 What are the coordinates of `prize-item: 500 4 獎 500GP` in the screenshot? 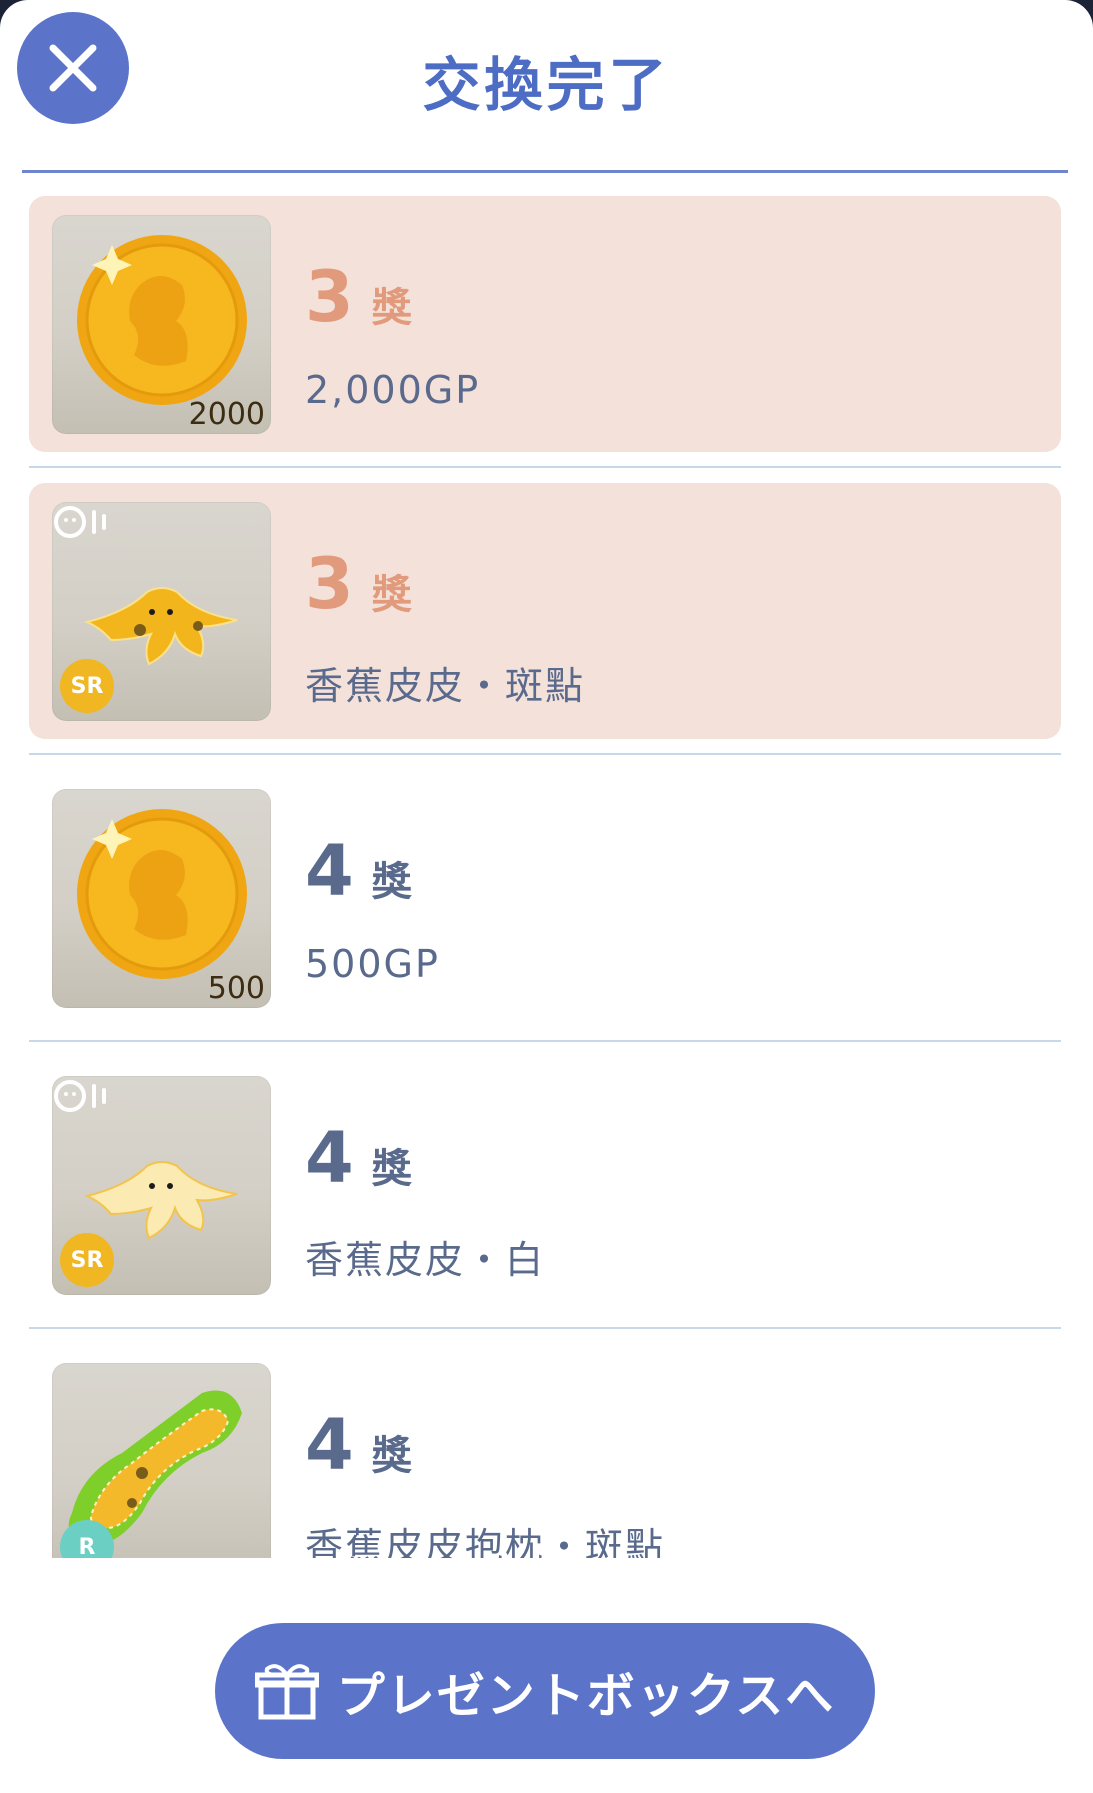 It's located at (545, 898).